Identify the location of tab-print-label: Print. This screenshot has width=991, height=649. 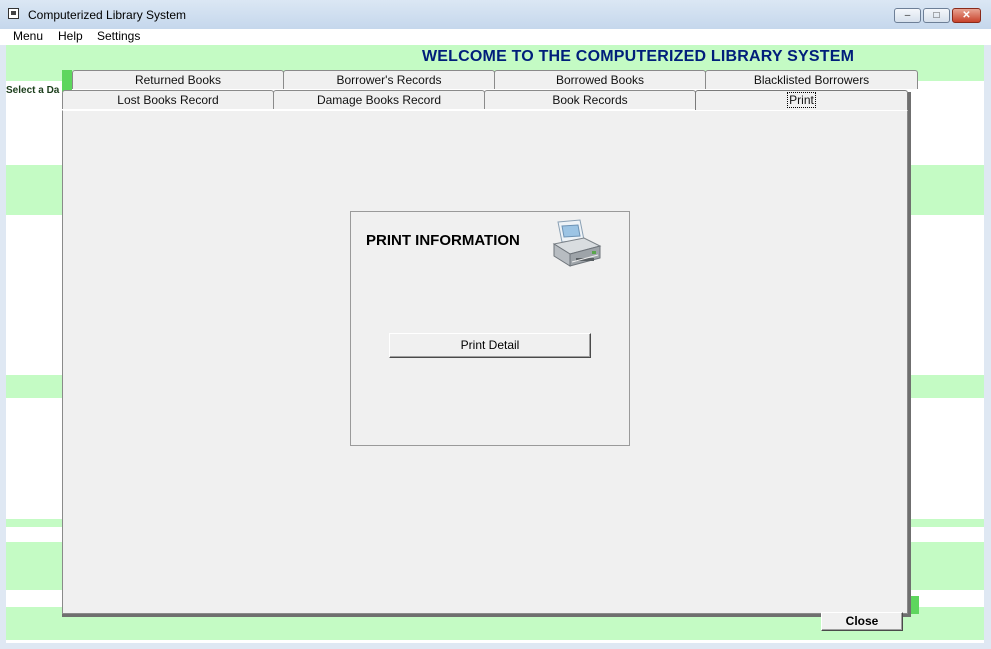
(801, 100).